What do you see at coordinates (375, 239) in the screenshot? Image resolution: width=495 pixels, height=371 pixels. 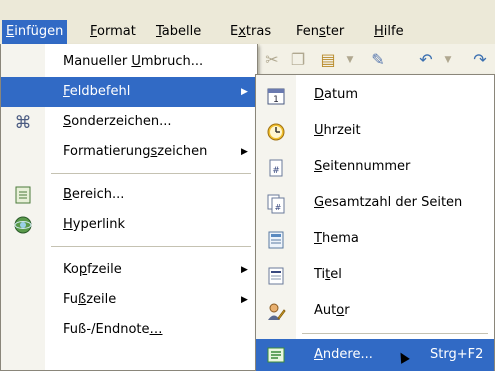 I see `submenu-item-thema: Thema` at bounding box center [375, 239].